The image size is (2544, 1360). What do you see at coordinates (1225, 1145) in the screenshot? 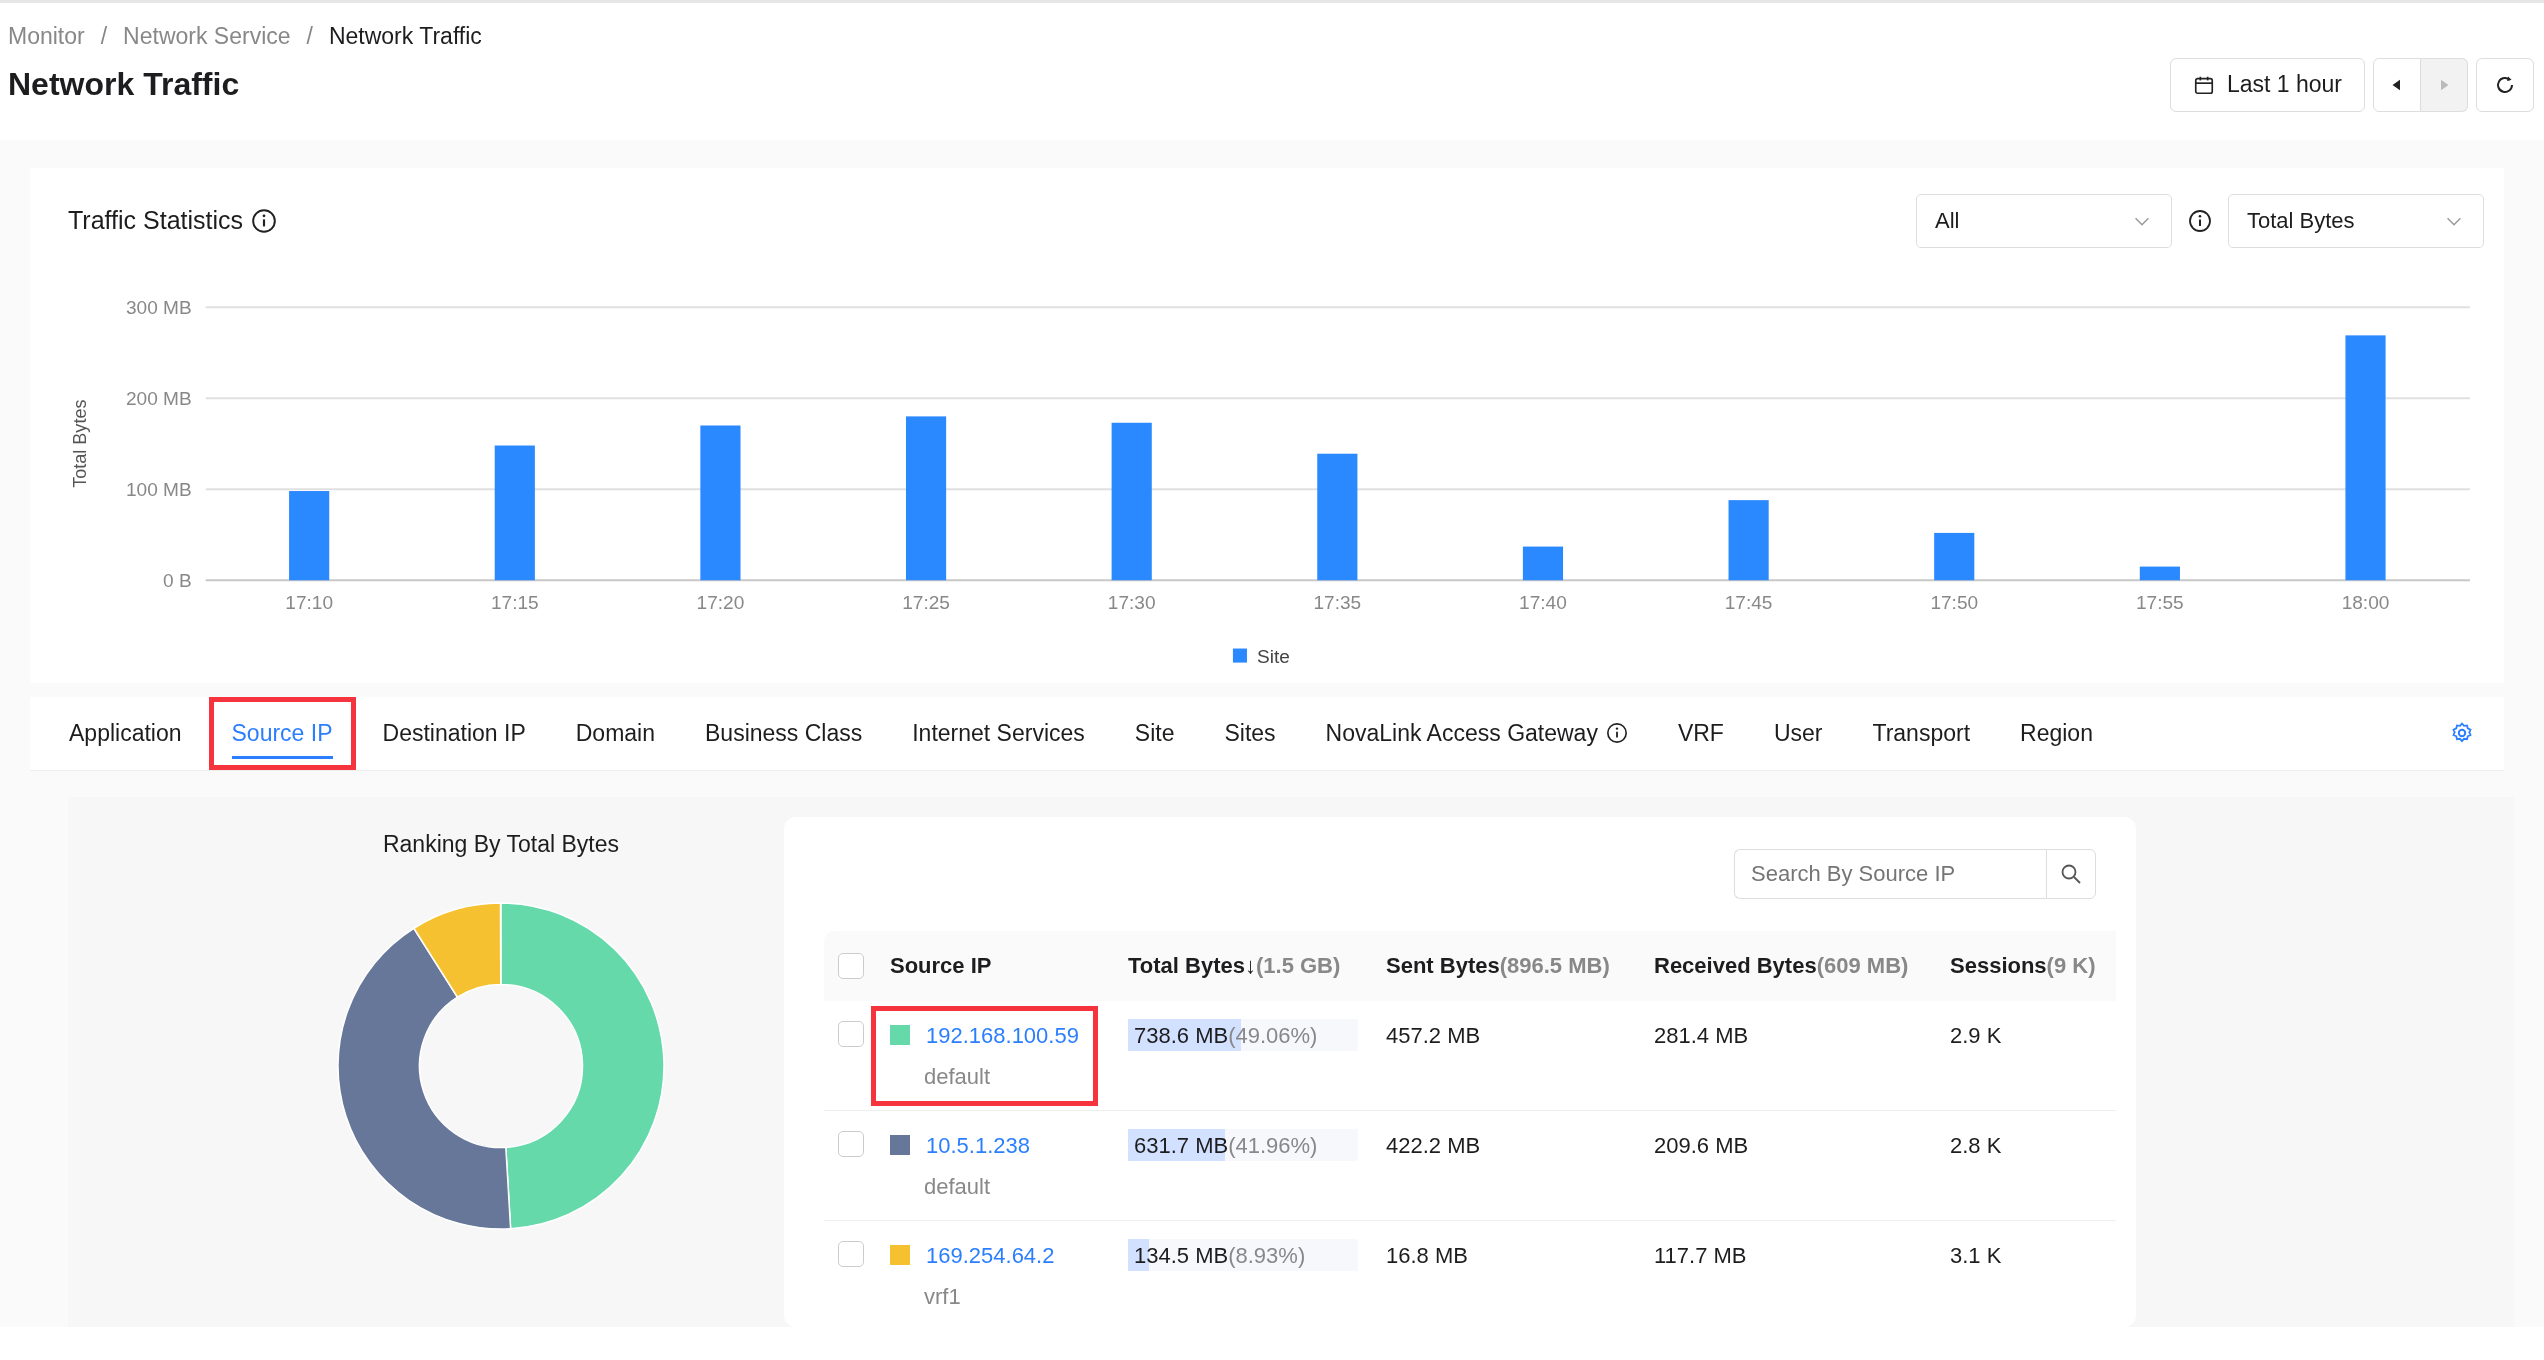
I see `table-cell-text: 631.7 MB(41.96%)` at bounding box center [1225, 1145].